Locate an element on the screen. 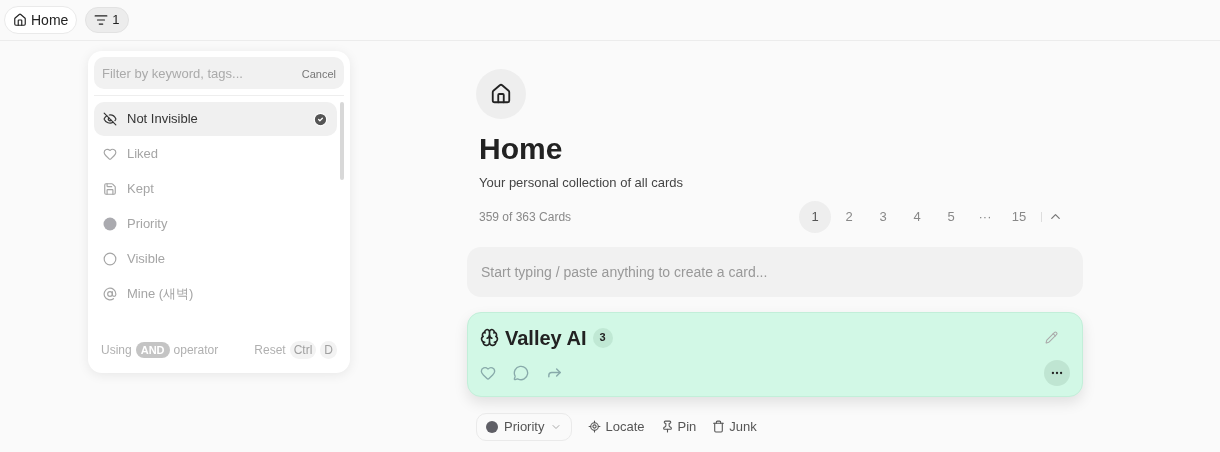  filter-option: Mine (새벽) is located at coordinates (215, 294).